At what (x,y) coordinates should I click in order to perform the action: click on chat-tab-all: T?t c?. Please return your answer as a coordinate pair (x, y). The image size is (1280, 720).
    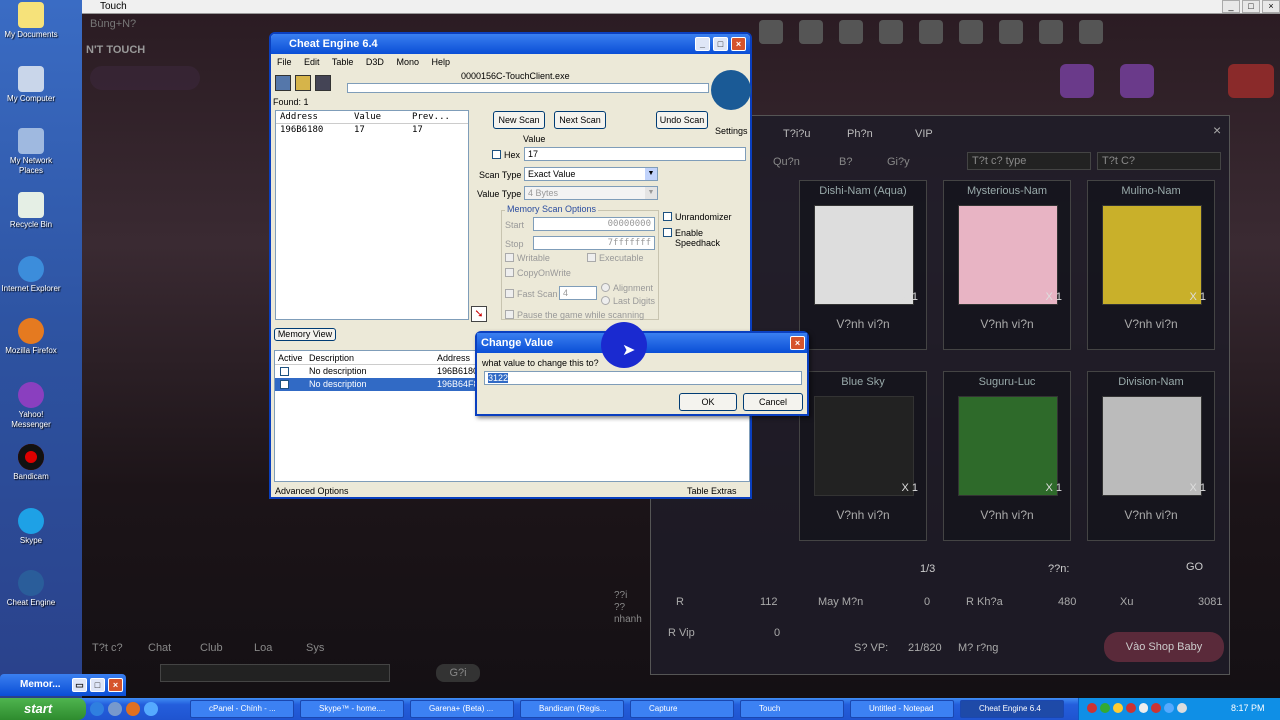
    Looking at the image, I should click on (107, 648).